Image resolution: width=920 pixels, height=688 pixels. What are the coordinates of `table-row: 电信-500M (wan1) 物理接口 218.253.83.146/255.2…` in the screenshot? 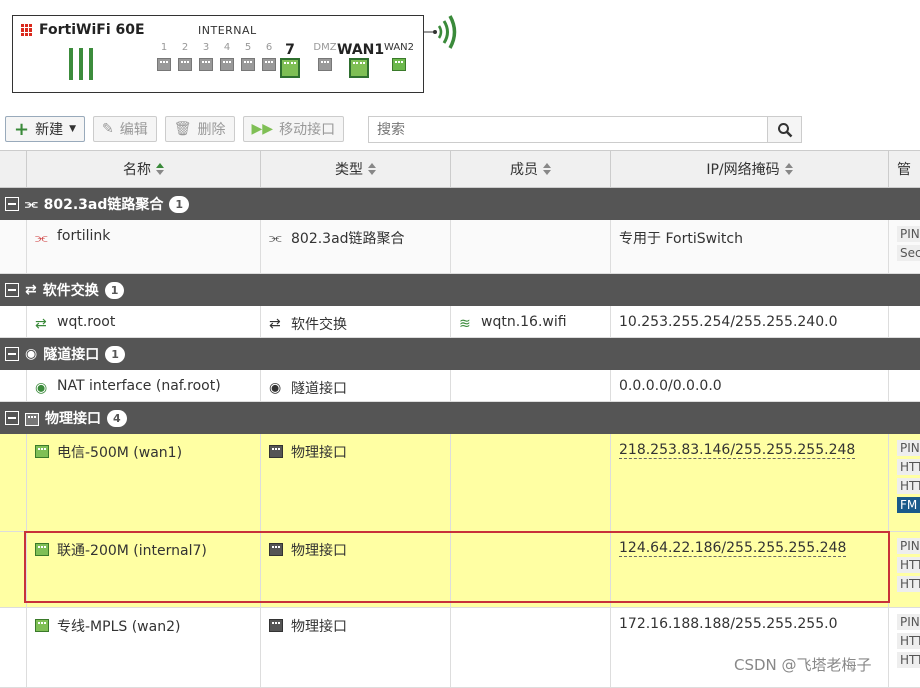 It's located at (460, 483).